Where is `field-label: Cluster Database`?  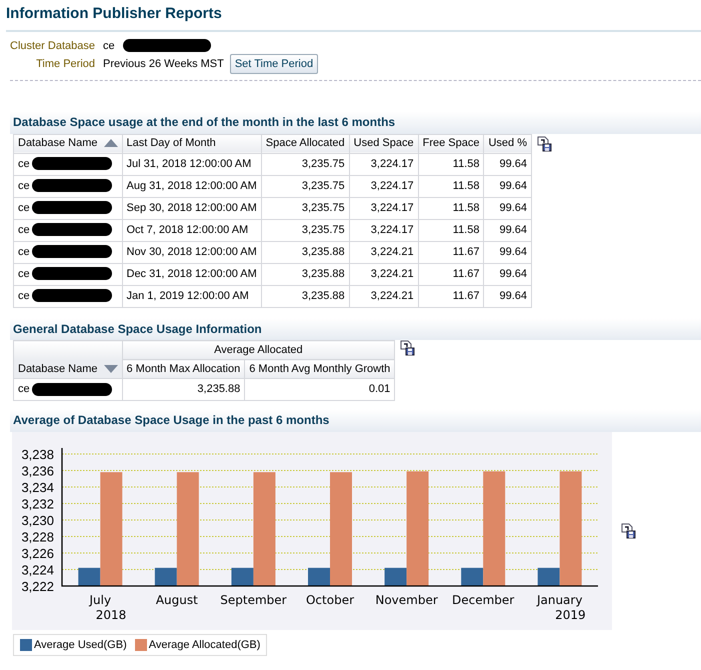 field-label: Cluster Database is located at coordinates (52, 46).